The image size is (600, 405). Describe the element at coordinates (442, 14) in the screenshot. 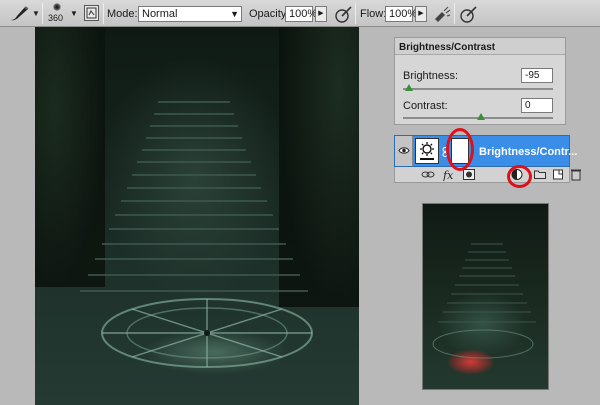

I see `airbrush-icon` at that location.